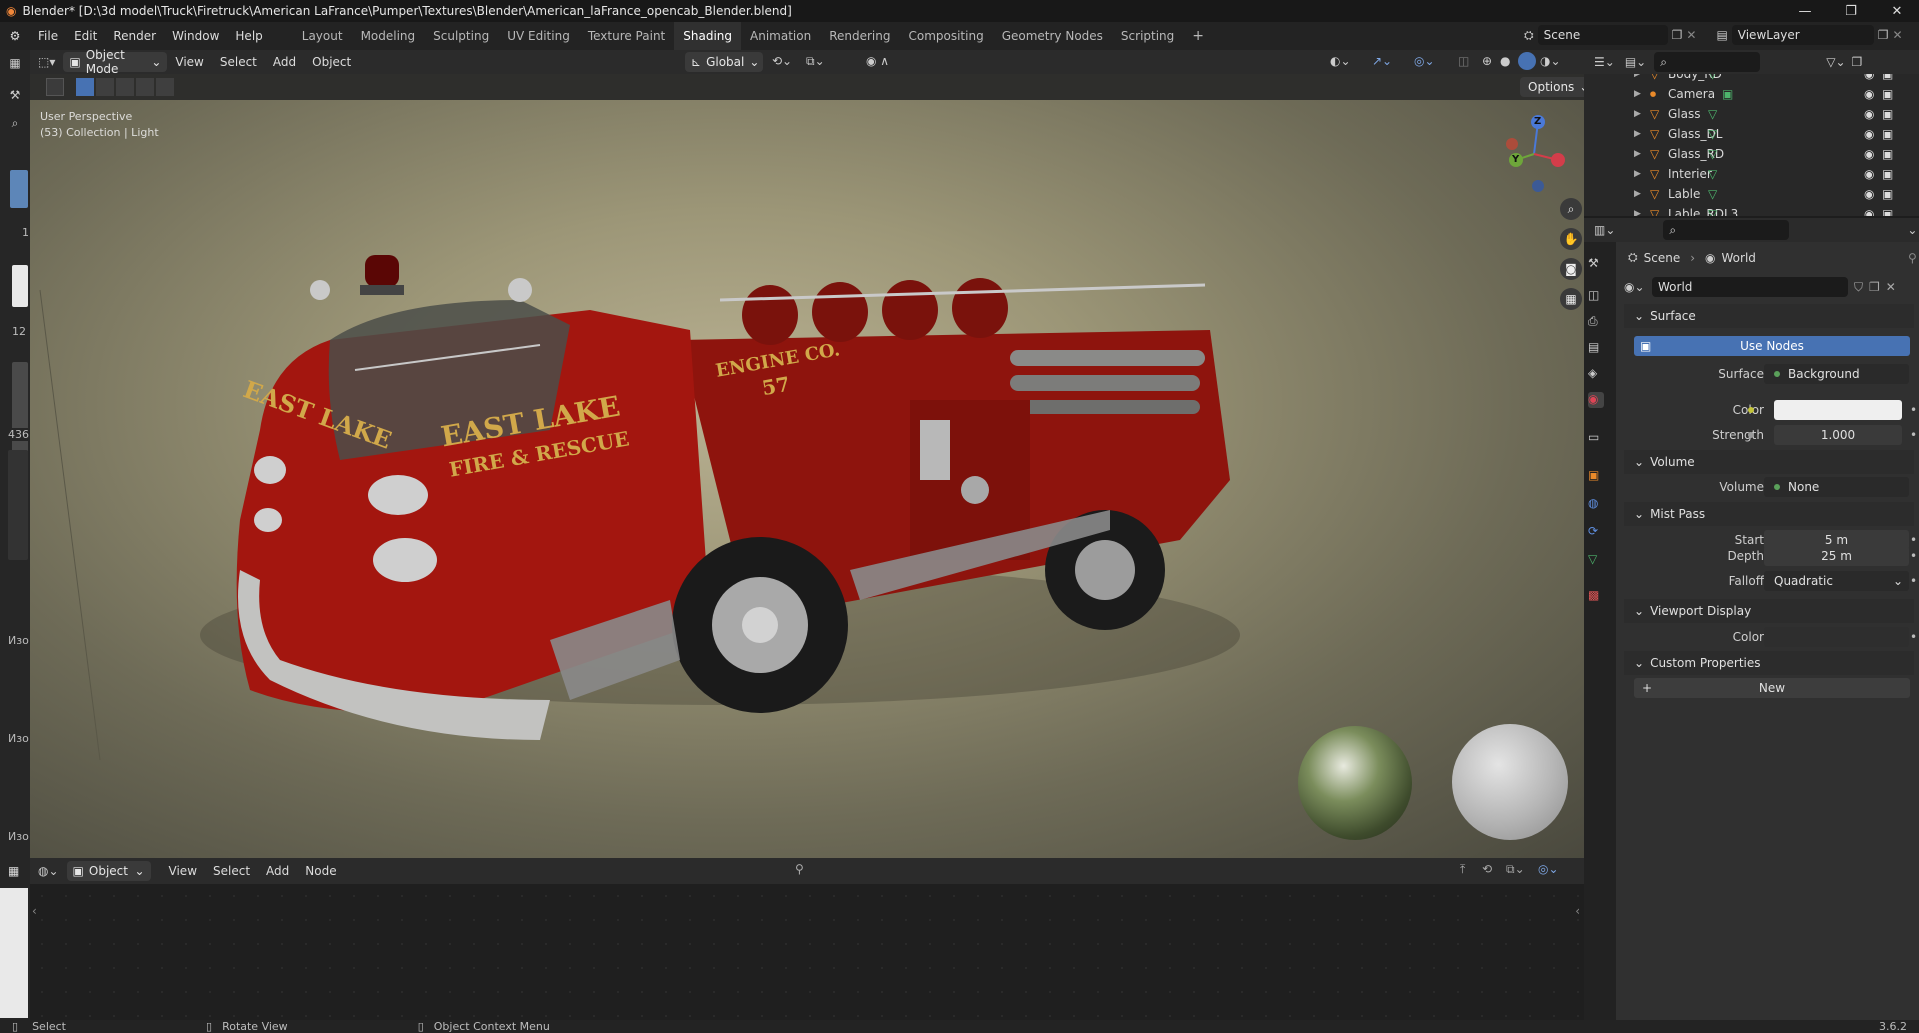 The height and width of the screenshot is (1033, 1919). Describe the element at coordinates (34, 911) in the screenshot. I see `expand-toolbar-icon: ‹` at that location.